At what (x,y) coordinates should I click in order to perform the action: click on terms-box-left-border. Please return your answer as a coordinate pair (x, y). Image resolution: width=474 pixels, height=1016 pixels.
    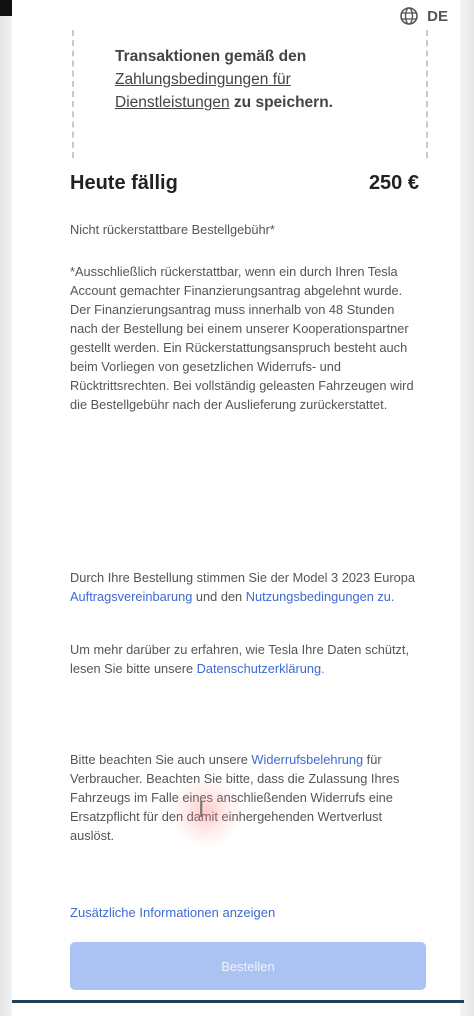
    Looking at the image, I should click on (73, 94).